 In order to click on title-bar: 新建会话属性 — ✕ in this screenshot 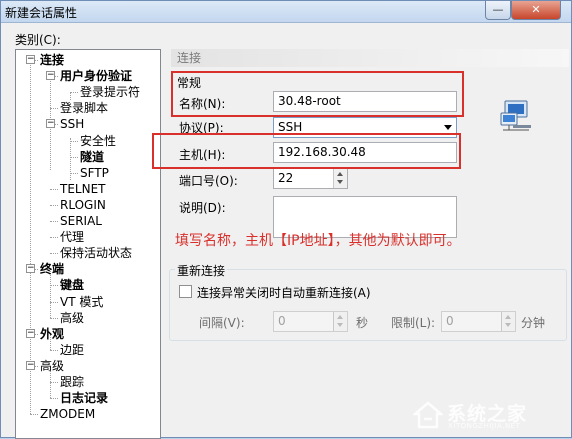, I will do `click(286, 12)`.